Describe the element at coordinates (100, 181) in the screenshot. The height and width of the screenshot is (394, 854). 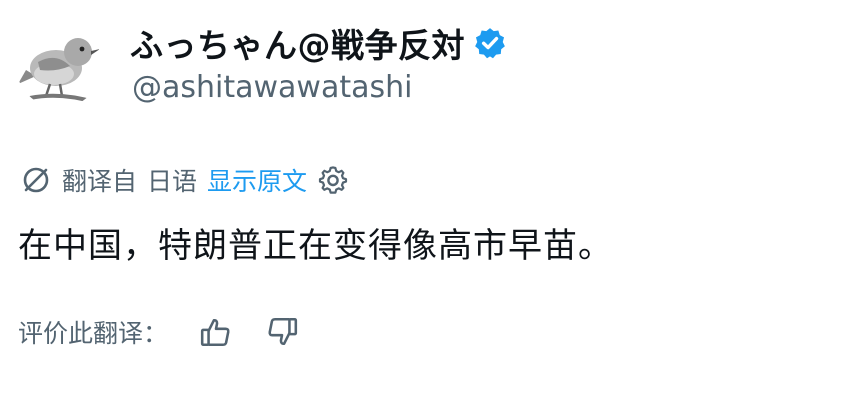
I see `translated-from-label: 翻译自` at that location.